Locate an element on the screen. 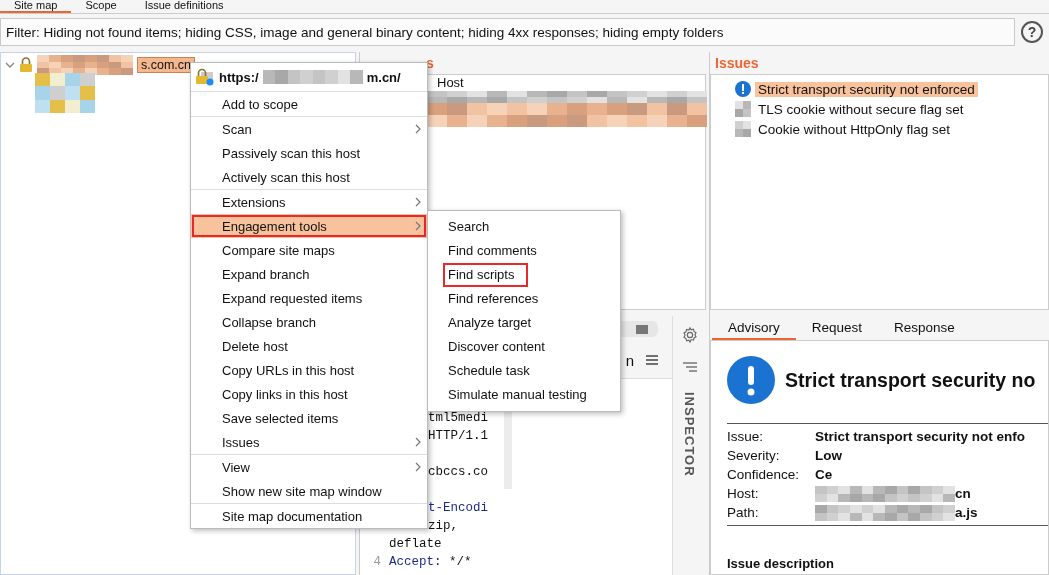  menu-item: Passively scan this host is located at coordinates (309, 153).